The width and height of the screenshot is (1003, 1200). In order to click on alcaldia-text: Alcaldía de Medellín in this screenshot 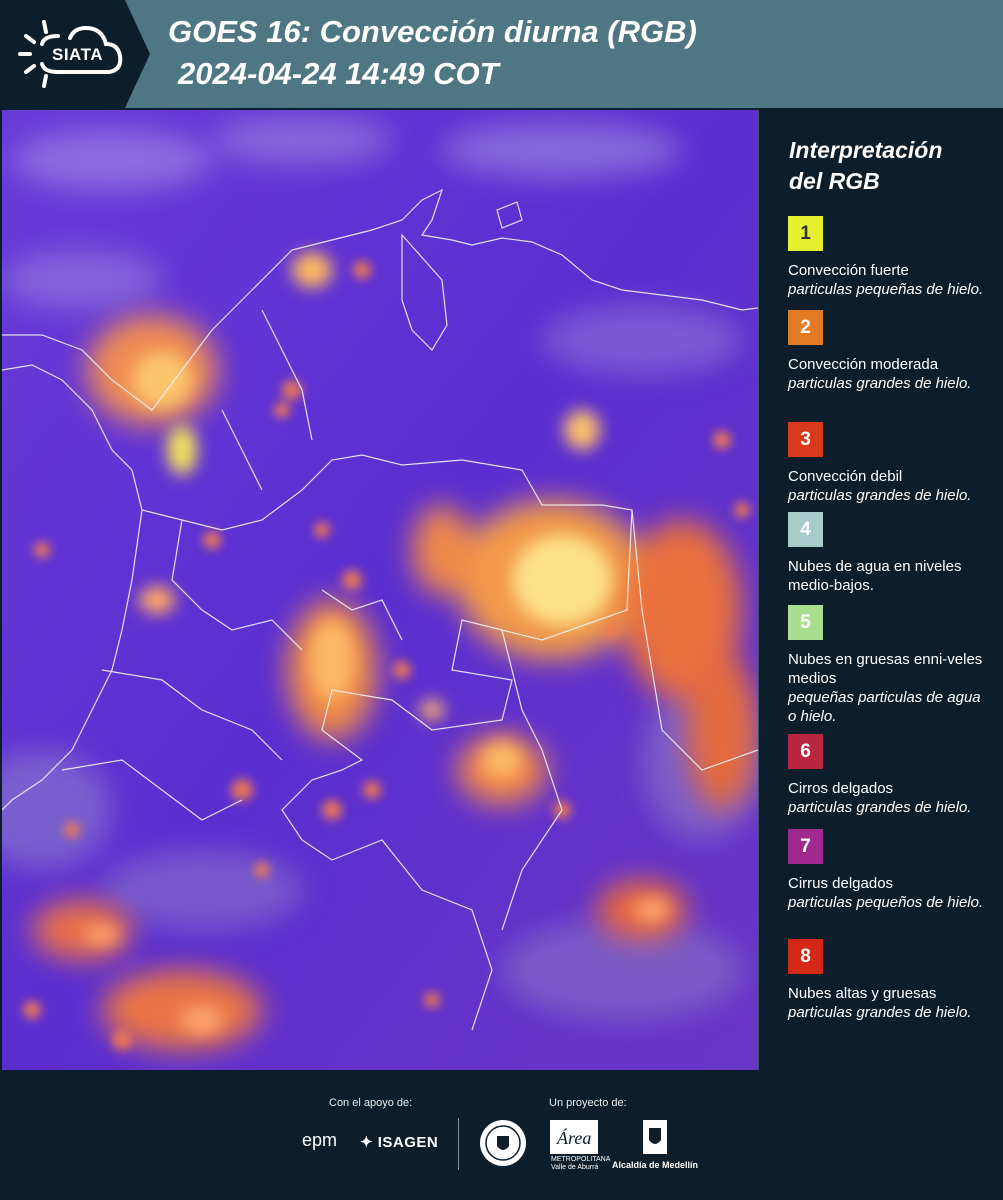, I will do `click(655, 1165)`.